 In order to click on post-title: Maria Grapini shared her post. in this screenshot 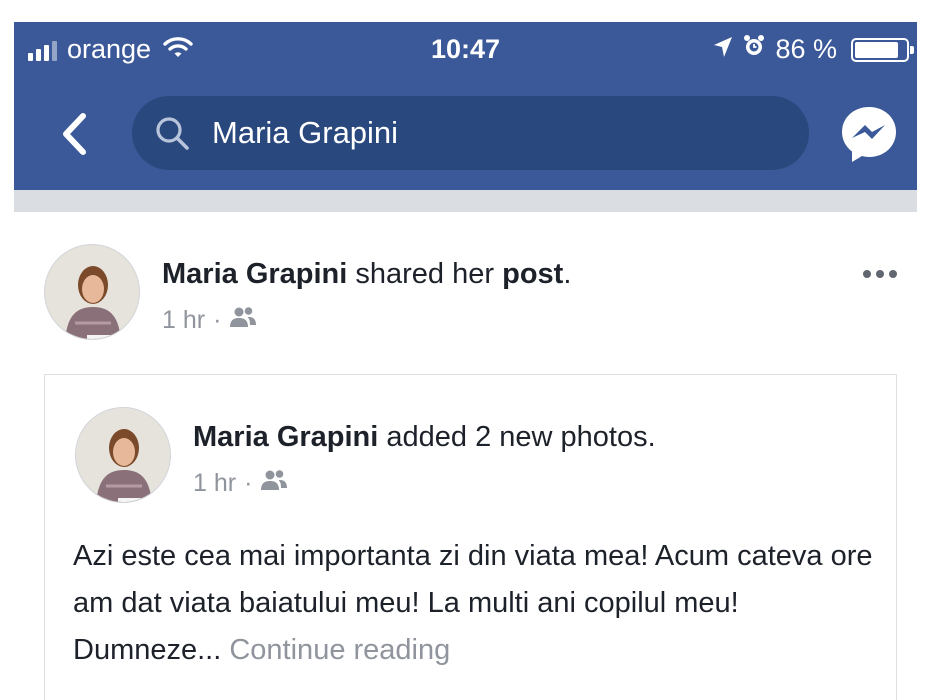, I will do `click(366, 274)`.